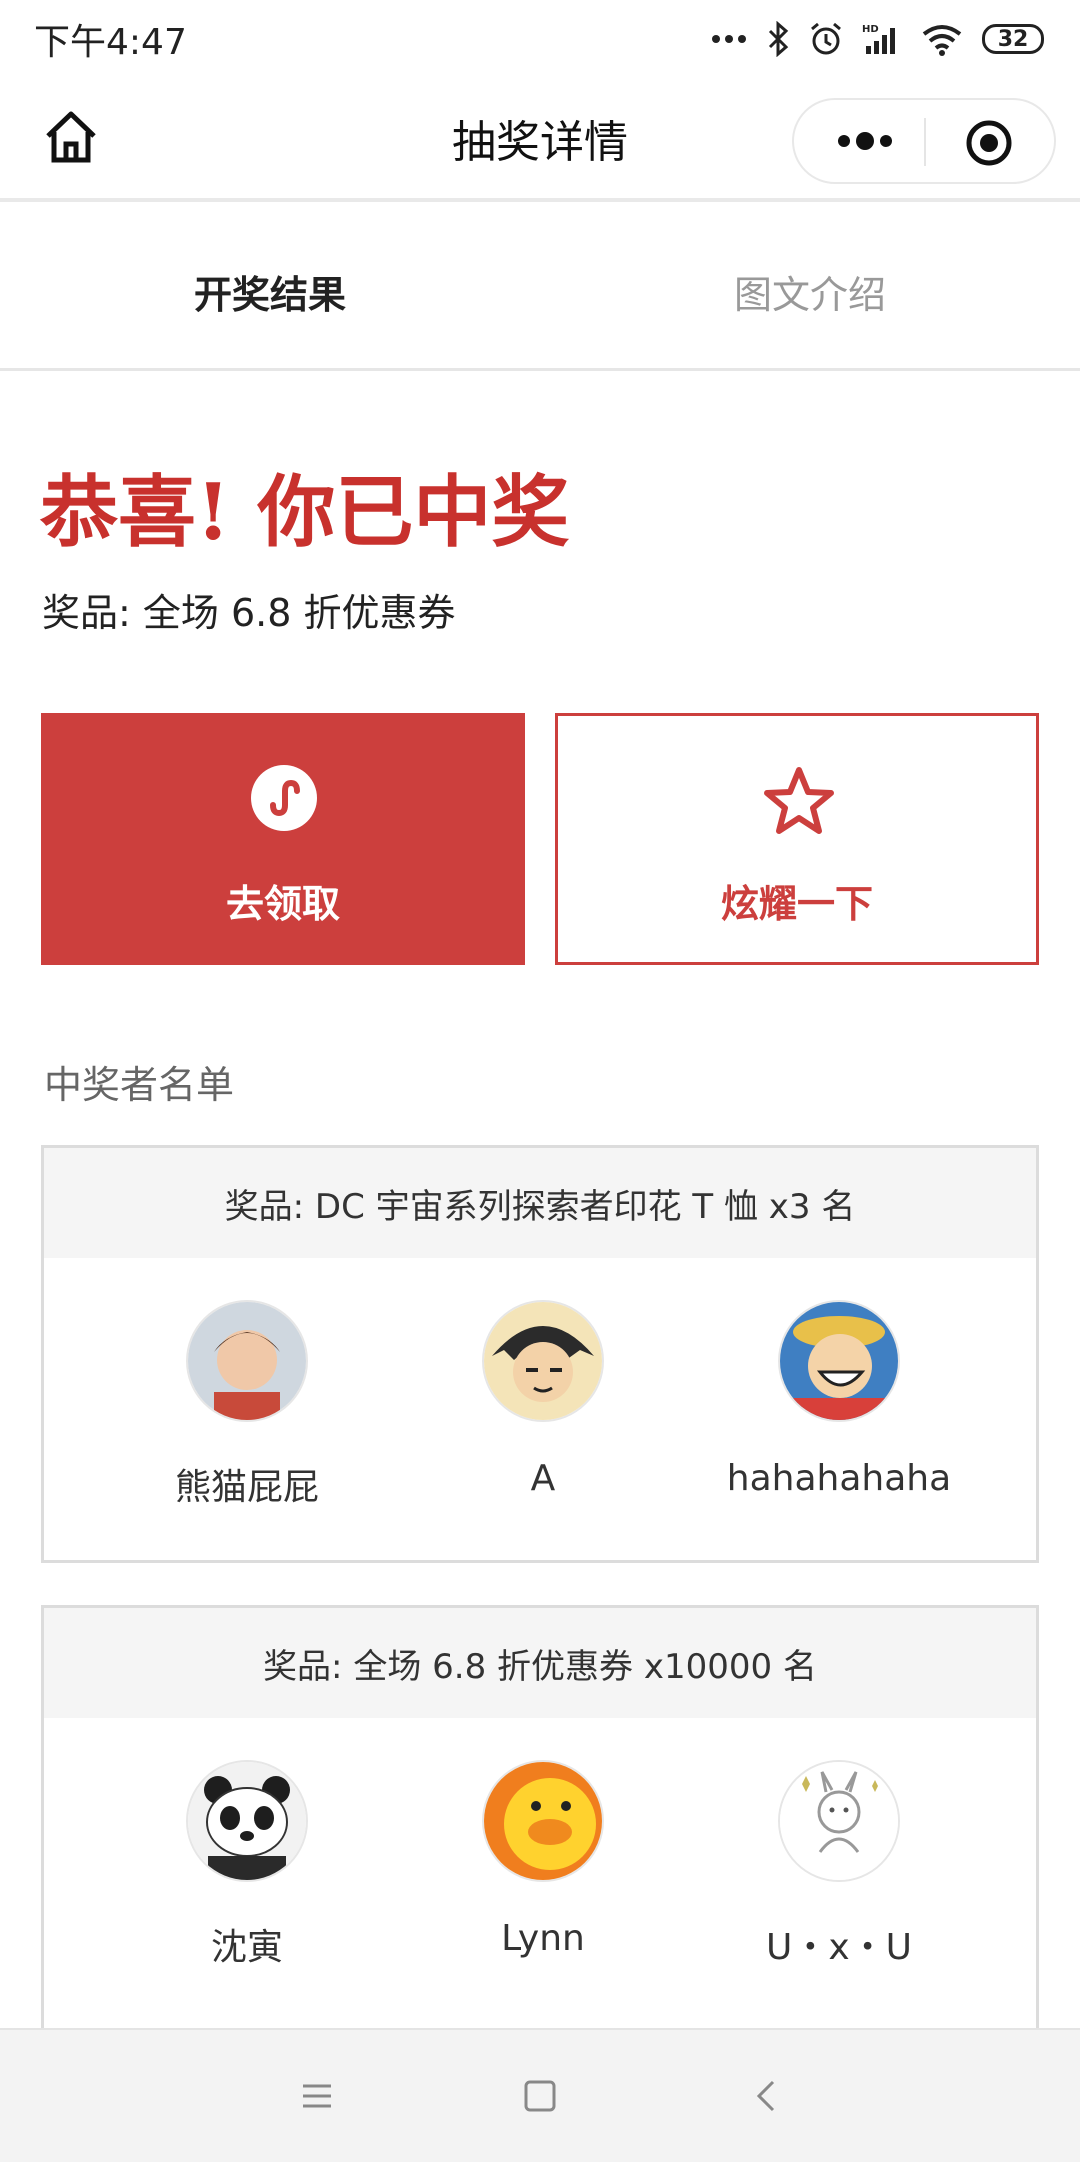 Image resolution: width=1080 pixels, height=2162 pixels. I want to click on status-bar: 下午4:47 HD 32, so click(540, 39).